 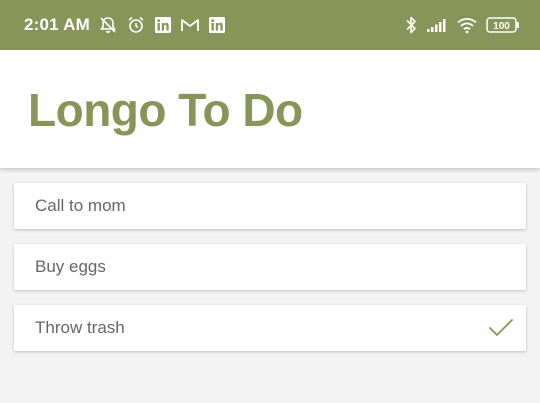 I want to click on todo-item: Throw trash, so click(x=270, y=328).